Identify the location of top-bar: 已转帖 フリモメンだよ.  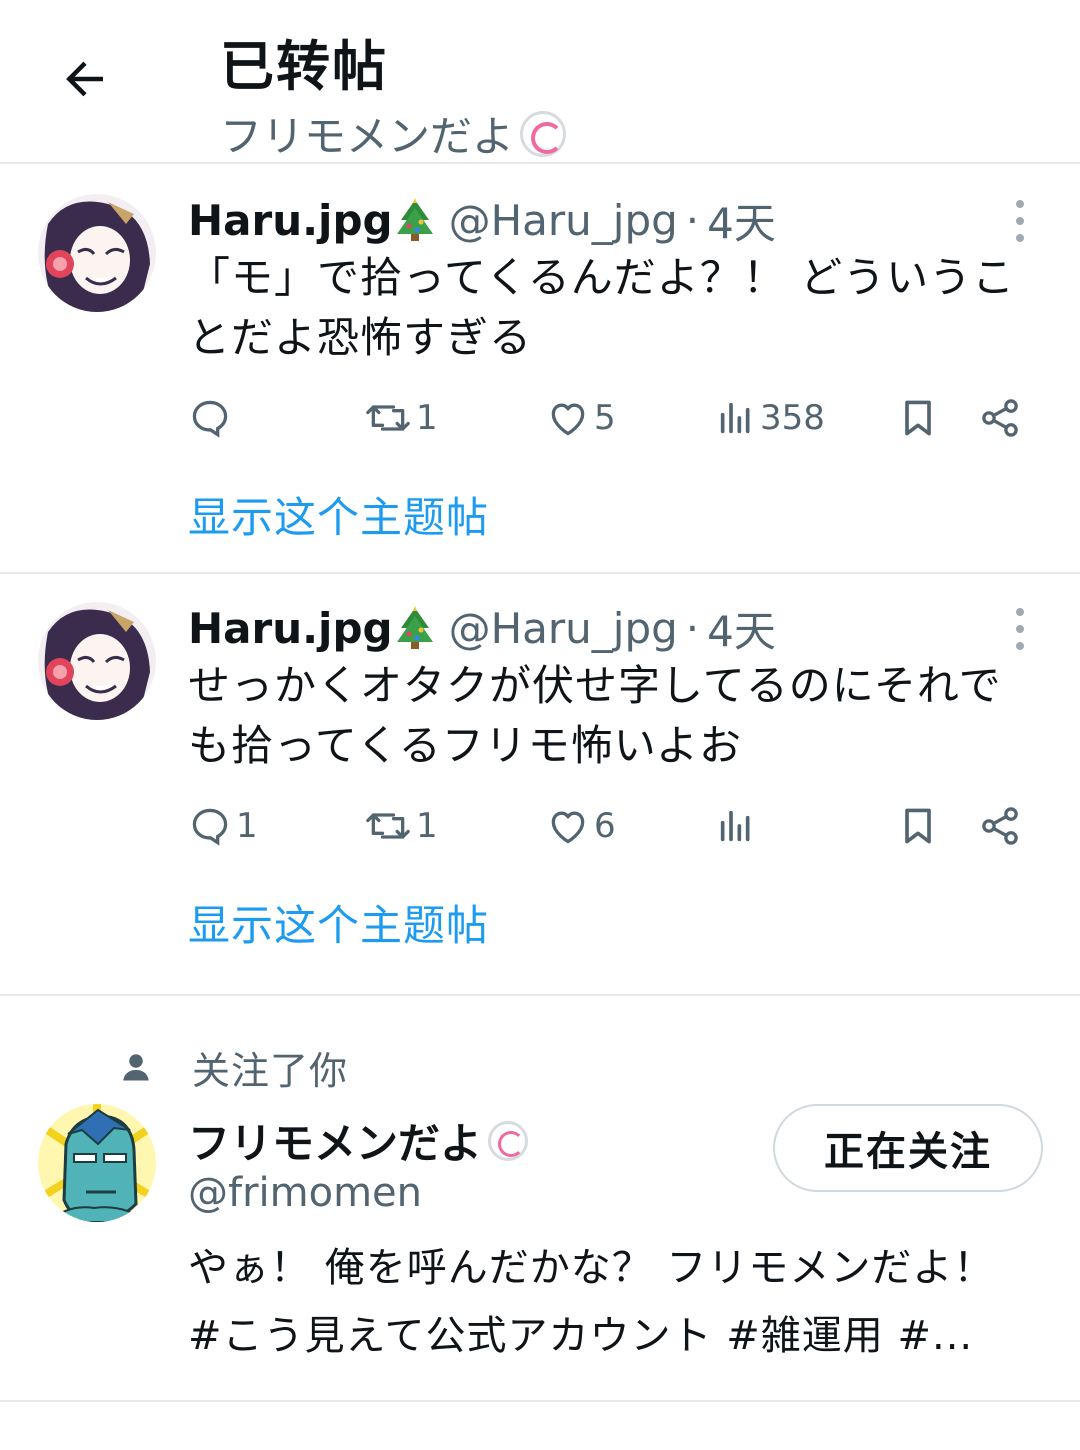
(540, 82).